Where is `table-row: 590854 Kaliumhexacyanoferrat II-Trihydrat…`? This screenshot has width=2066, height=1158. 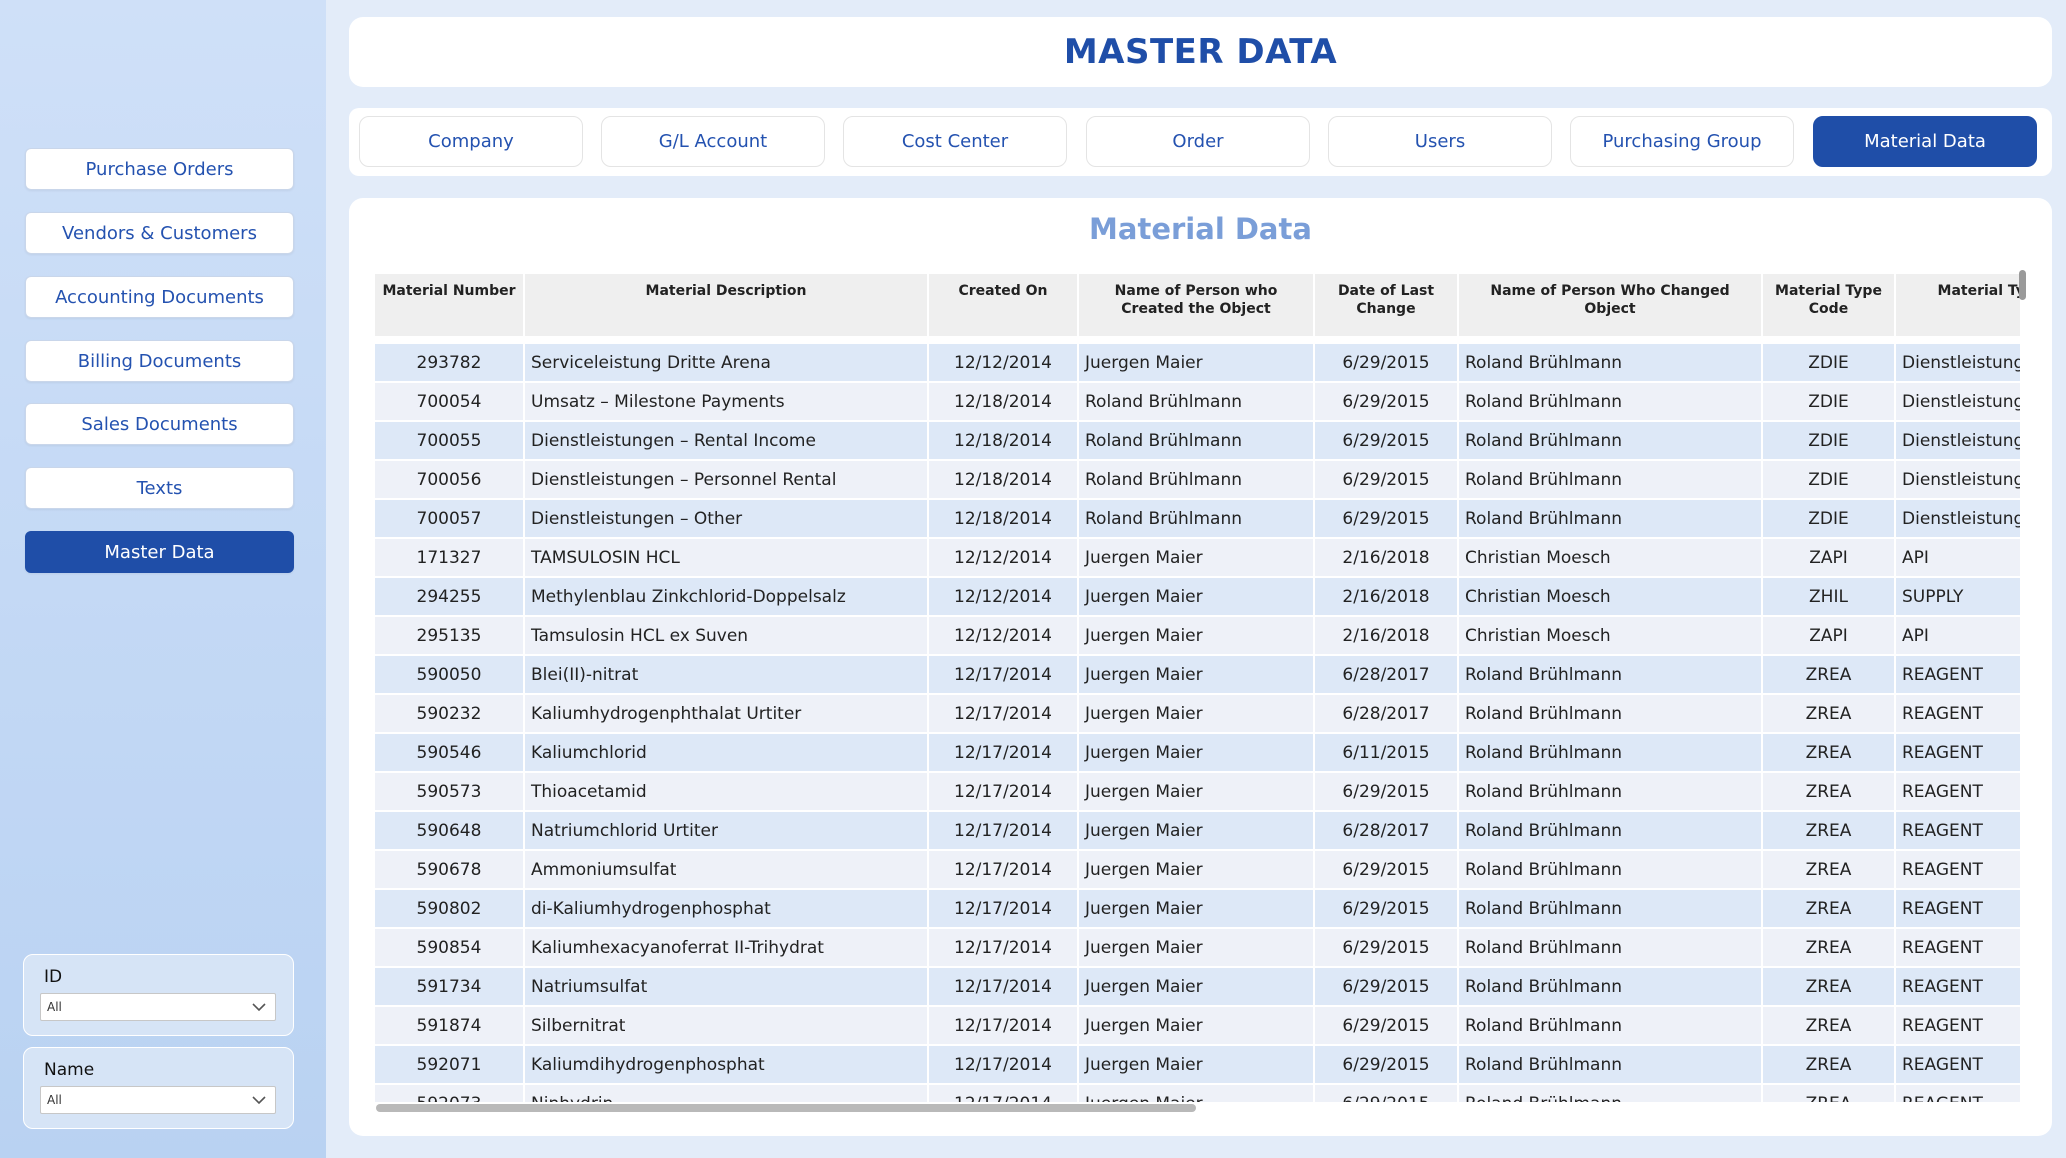 table-row: 590854 Kaliumhexacyanoferrat II-Trihydrat… is located at coordinates (1197, 947).